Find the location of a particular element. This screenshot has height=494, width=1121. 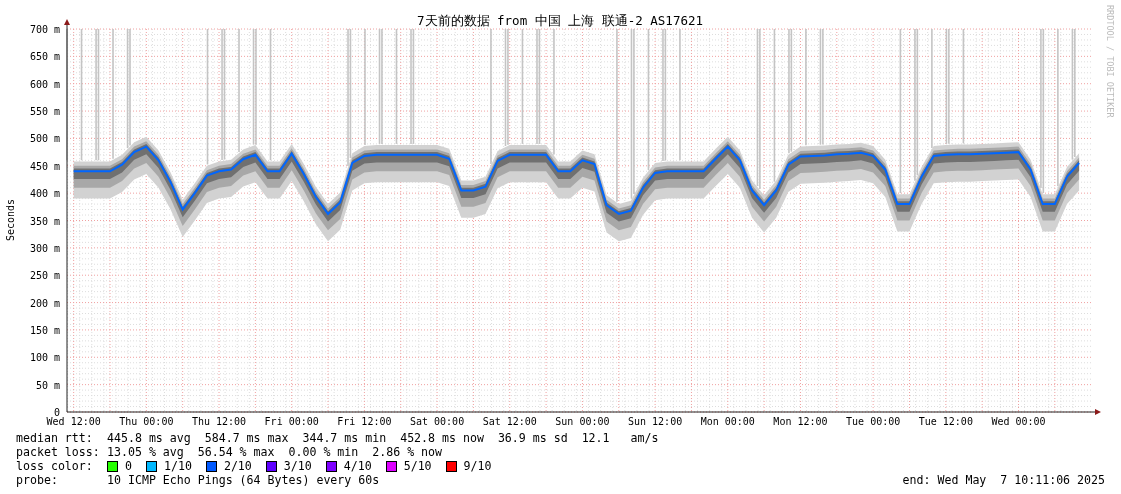

stat-text: 13.05 % avg 56.54 % max 0.00 % min 2.86 % now is located at coordinates (275, 452).